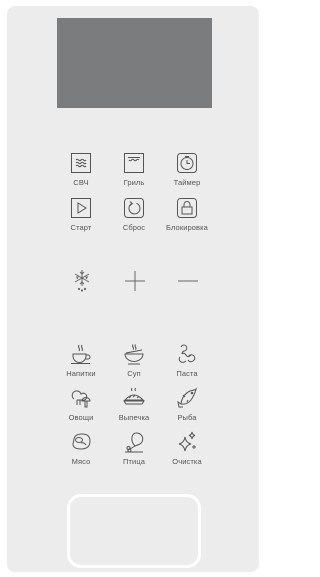 The width and height of the screenshot is (320, 577). What do you see at coordinates (81, 222) in the screenshot?
I see `start-button: Старт` at bounding box center [81, 222].